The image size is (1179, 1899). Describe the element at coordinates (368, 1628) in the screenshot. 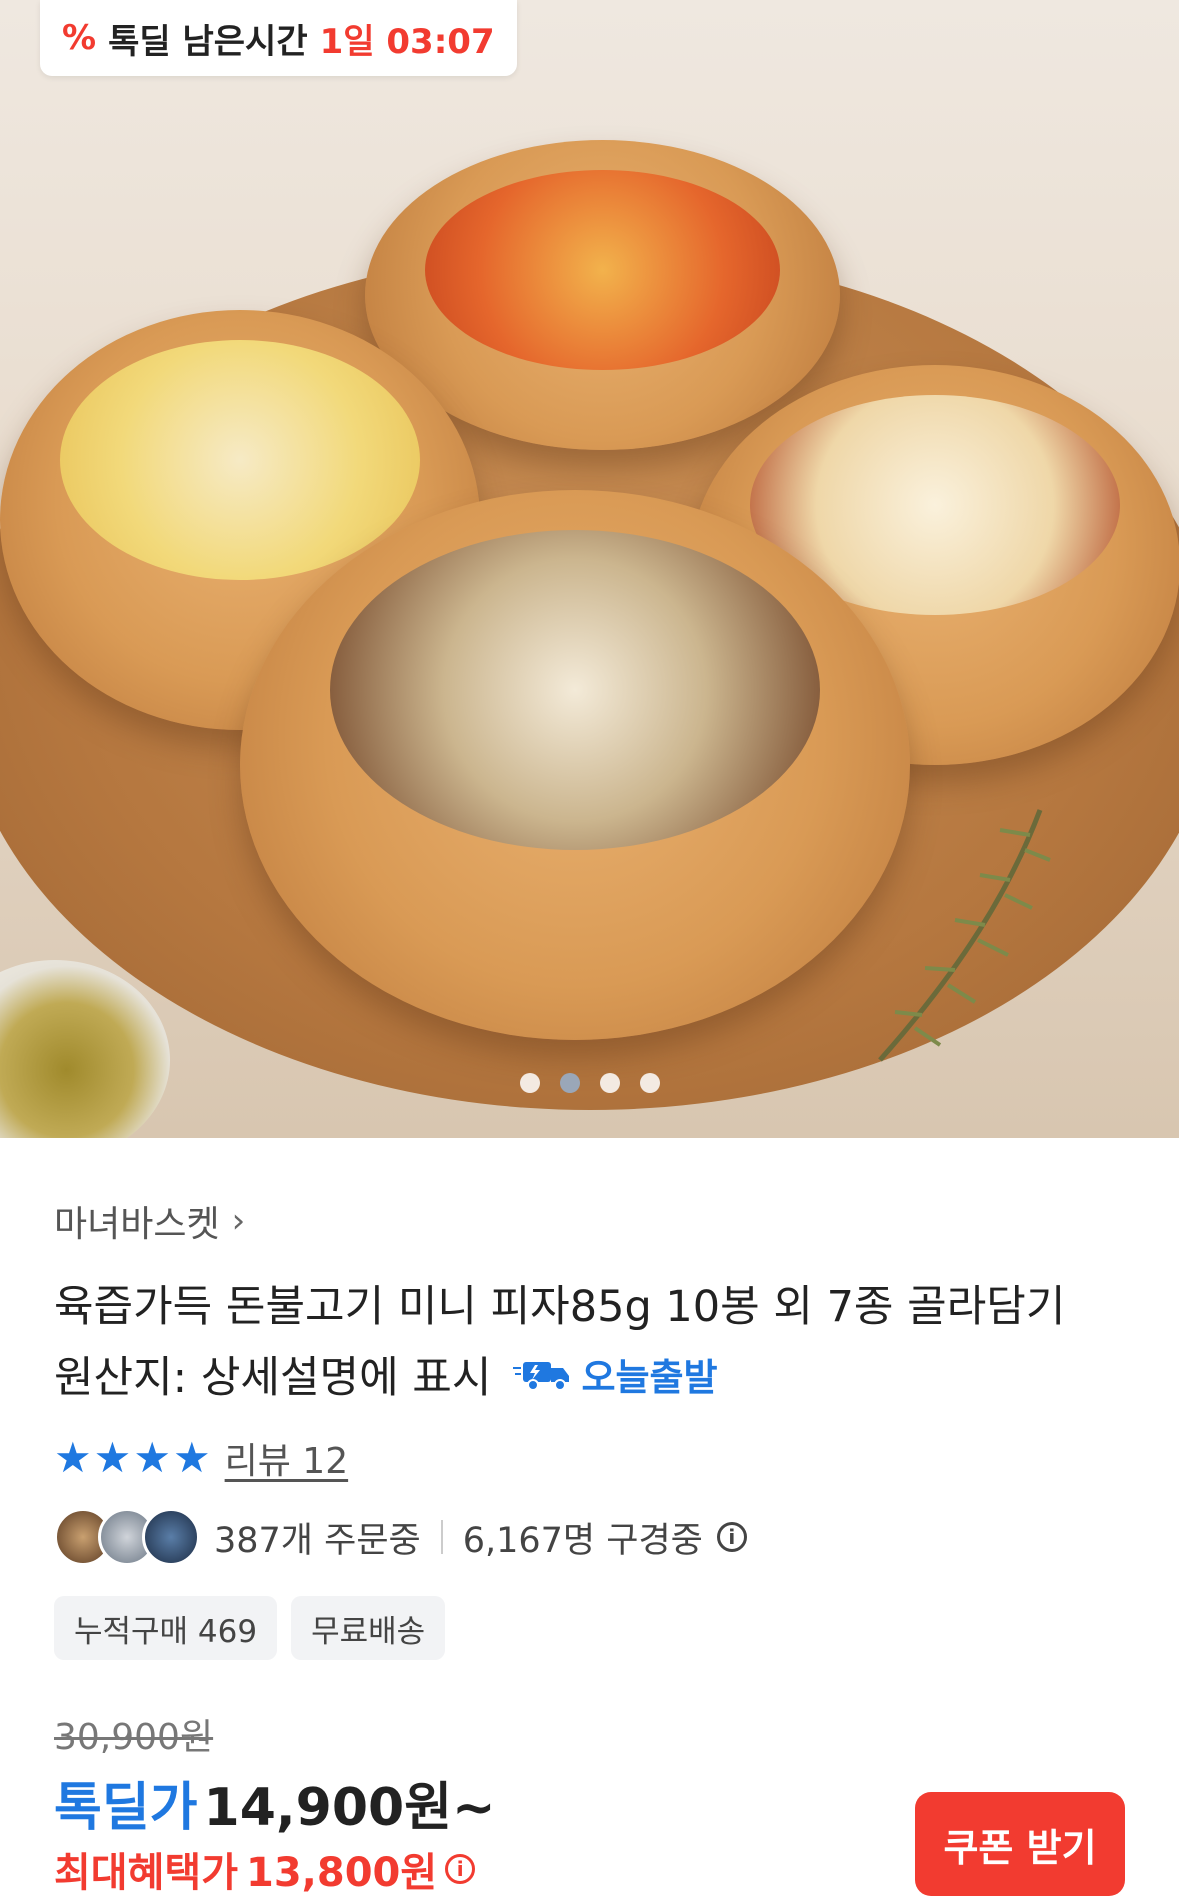

I see `tag-free-shipping: 무료배송` at that location.